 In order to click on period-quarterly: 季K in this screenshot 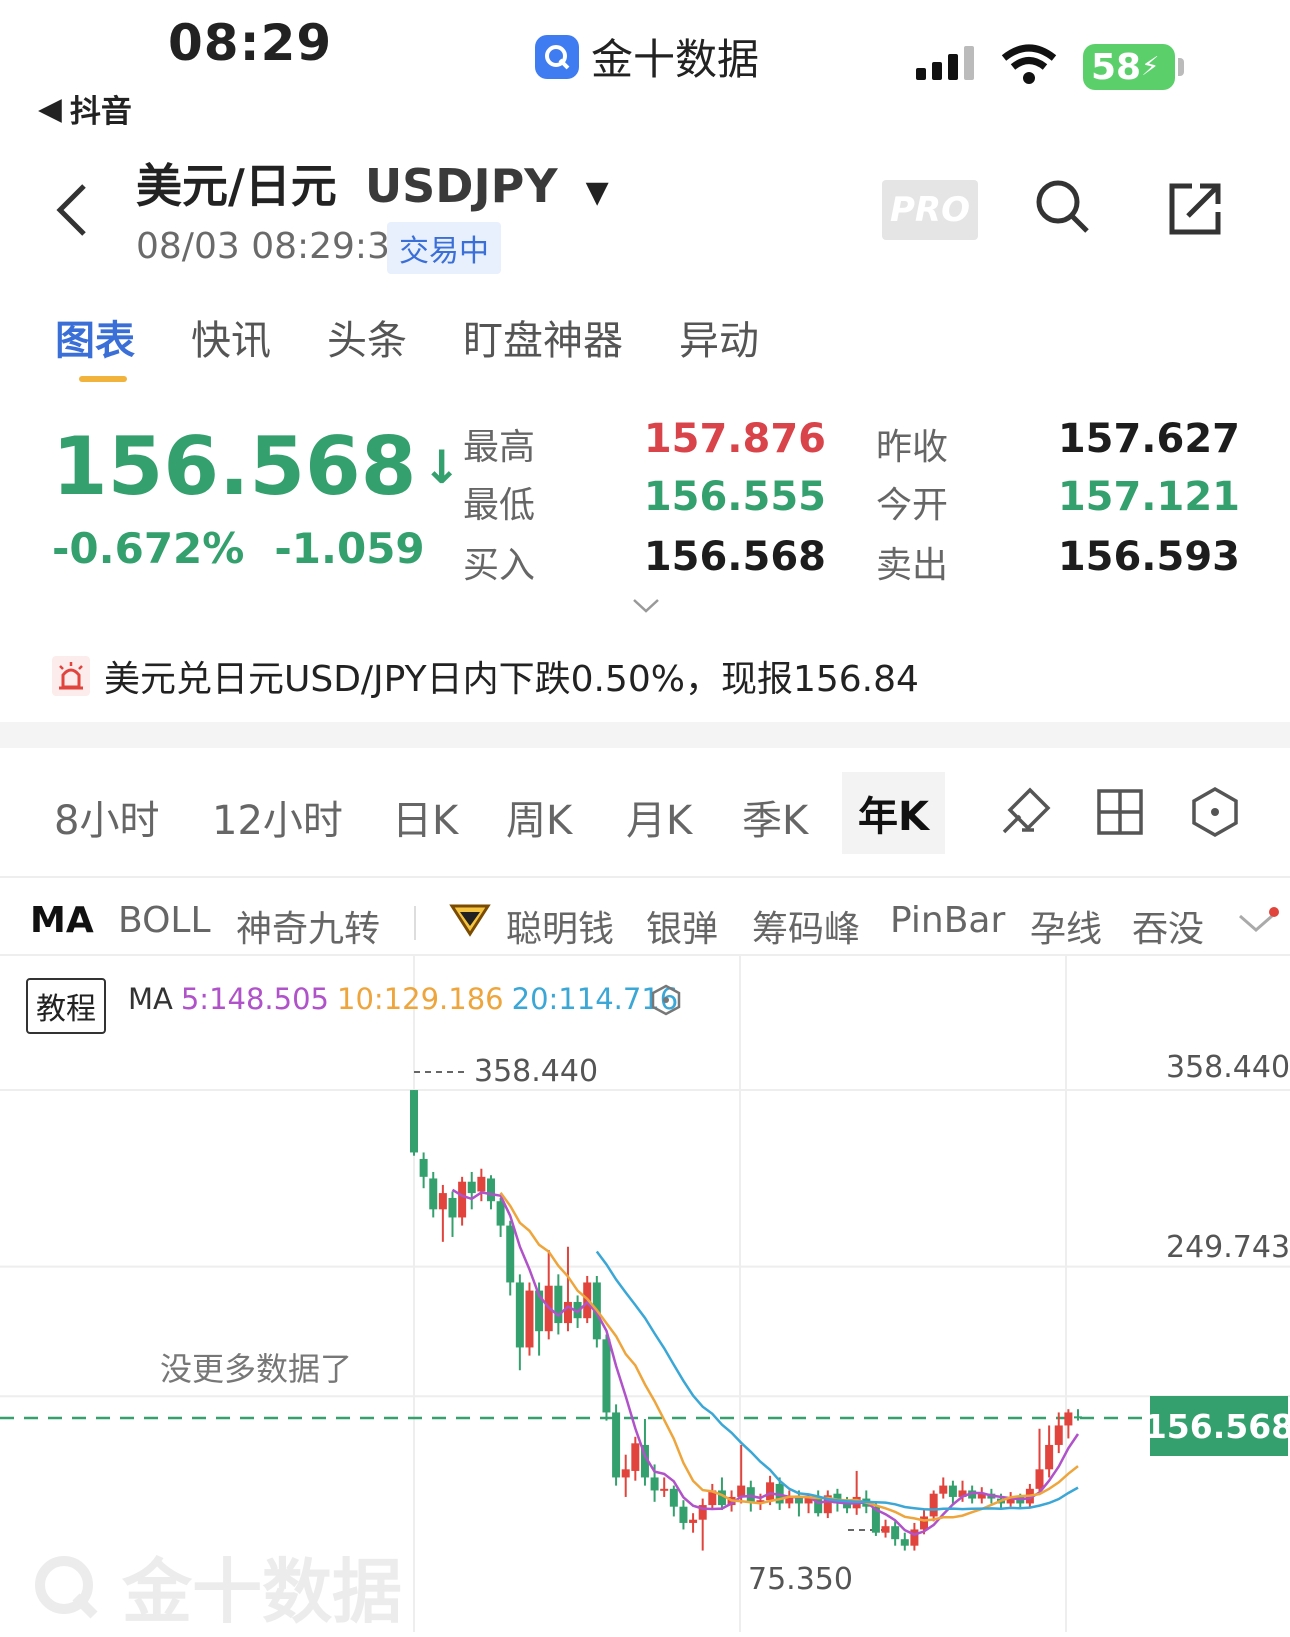, I will do `click(775, 817)`.